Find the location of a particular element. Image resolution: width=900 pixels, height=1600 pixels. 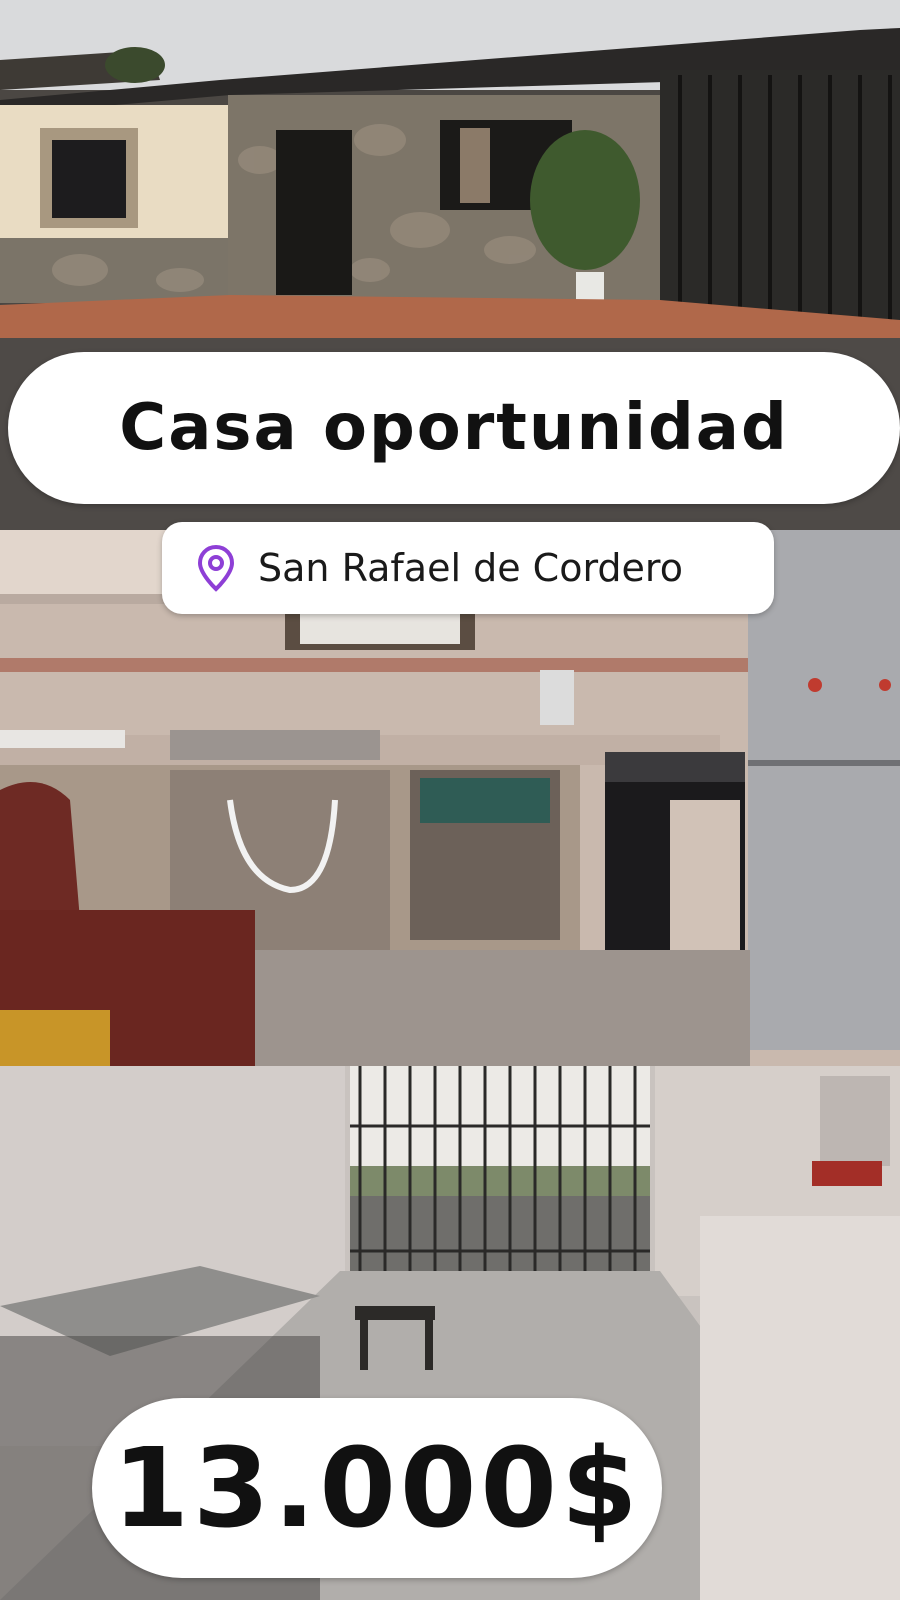

map-pin-icon is located at coordinates (216, 568).